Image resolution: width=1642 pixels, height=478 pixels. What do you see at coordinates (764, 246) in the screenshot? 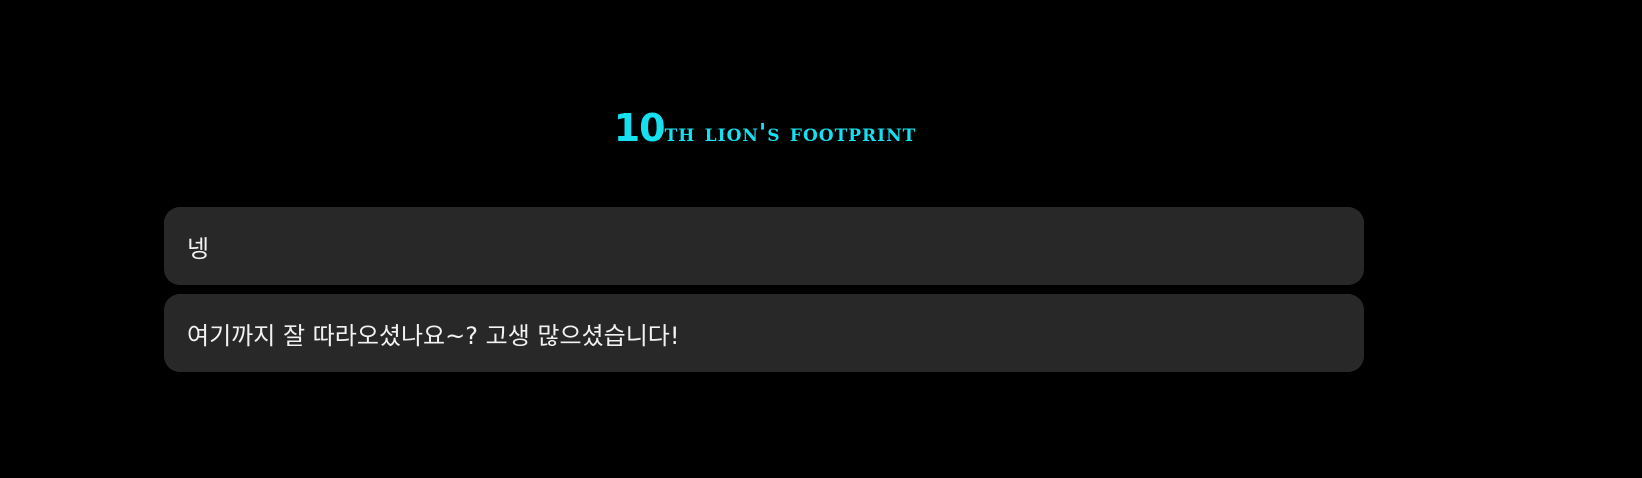
I see `message-card: 넹` at bounding box center [764, 246].